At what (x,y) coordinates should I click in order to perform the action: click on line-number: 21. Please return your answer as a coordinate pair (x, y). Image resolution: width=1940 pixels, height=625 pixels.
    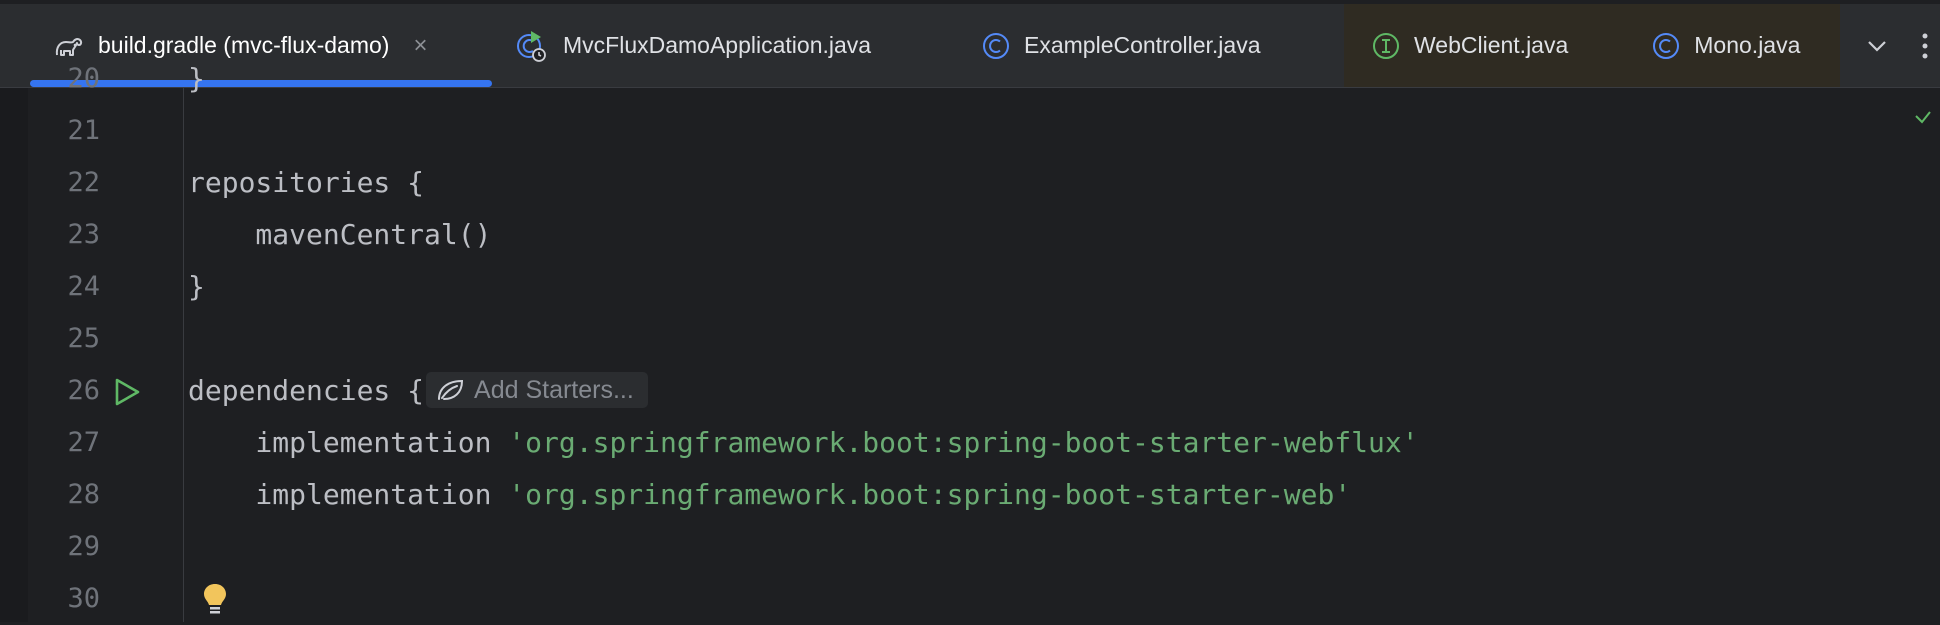
    Looking at the image, I should click on (83, 130).